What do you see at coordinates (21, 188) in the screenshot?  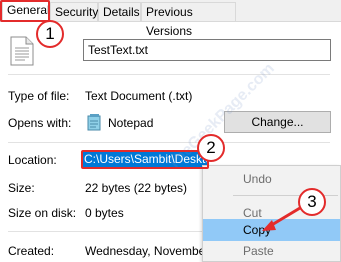 I see `size-label: Size:` at bounding box center [21, 188].